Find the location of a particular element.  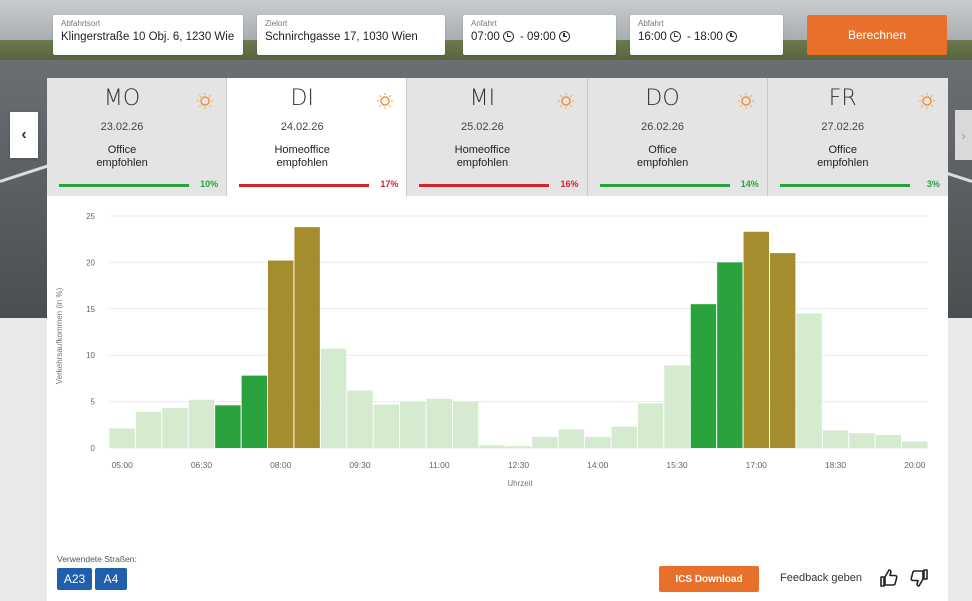

thumbs-up-icon is located at coordinates (889, 578).